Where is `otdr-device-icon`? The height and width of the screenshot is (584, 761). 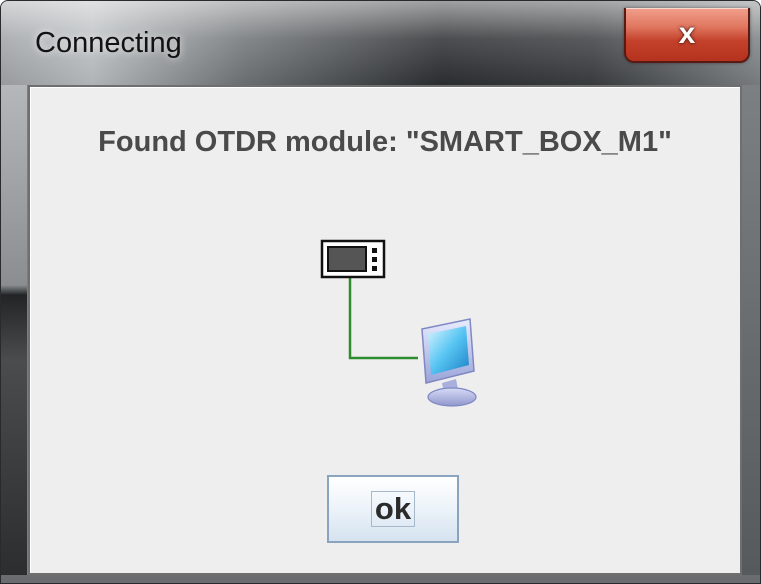
otdr-device-icon is located at coordinates (353, 259).